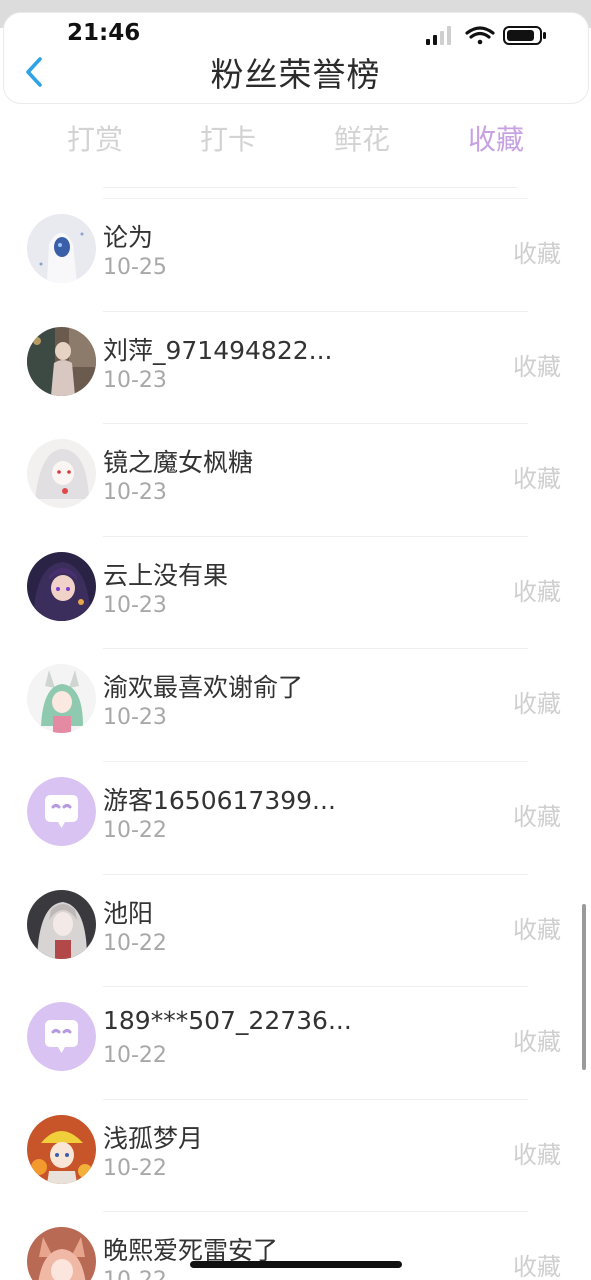  Describe the element at coordinates (128, 237) in the screenshot. I see `fan-name: 论为` at that location.